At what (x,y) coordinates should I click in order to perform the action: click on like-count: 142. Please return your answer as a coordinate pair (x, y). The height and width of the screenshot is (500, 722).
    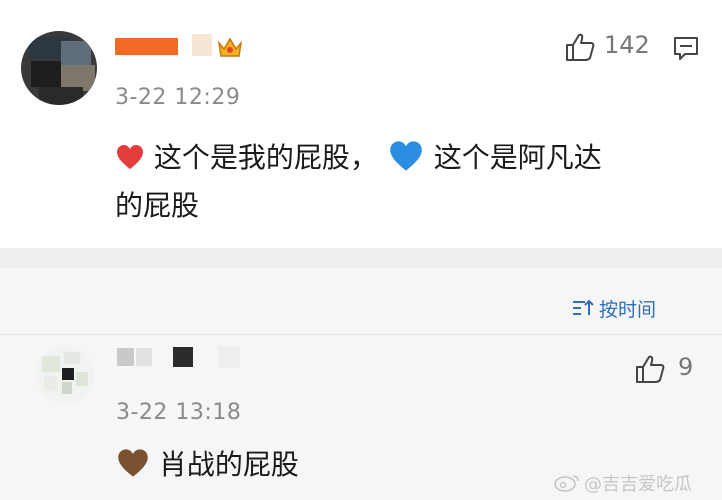
    Looking at the image, I should click on (627, 45).